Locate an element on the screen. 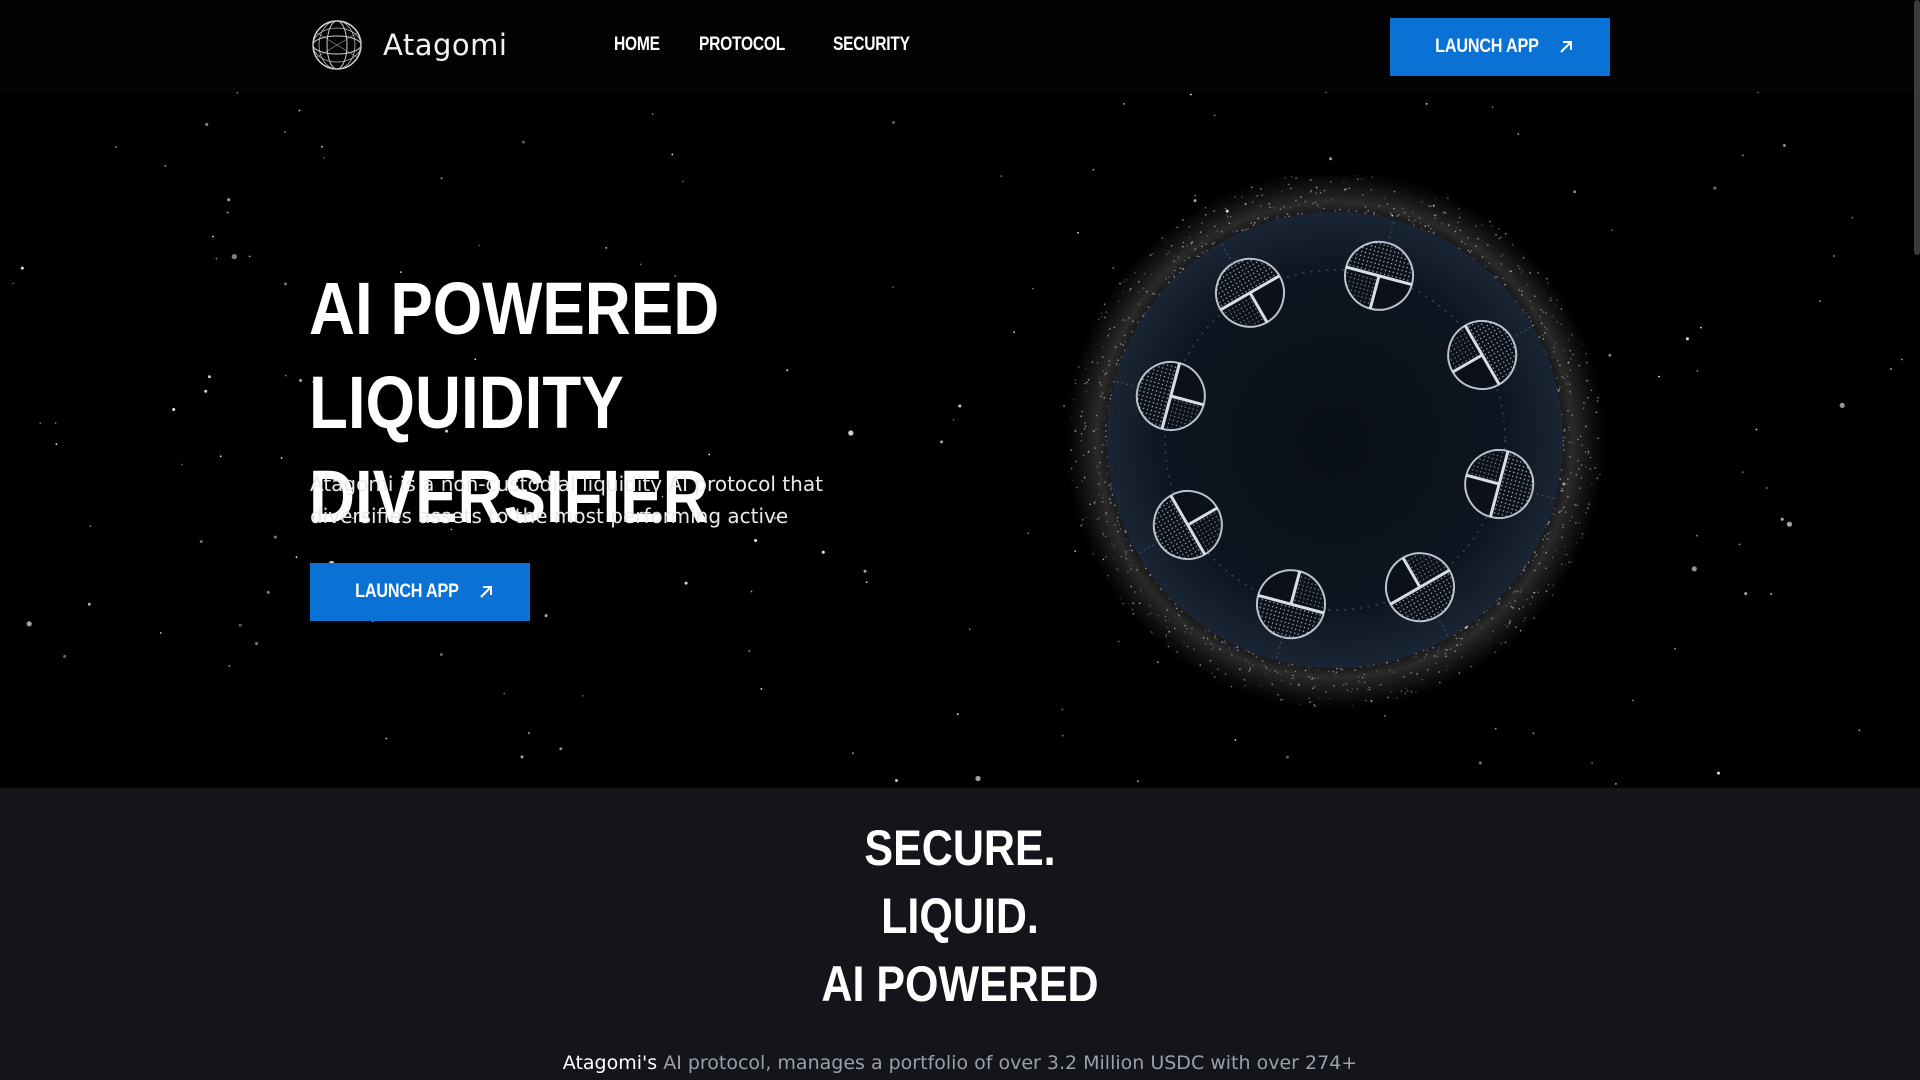 The height and width of the screenshot is (1080, 1920). features-line-ai-powered: AI POWERED is located at coordinates (960, 984).